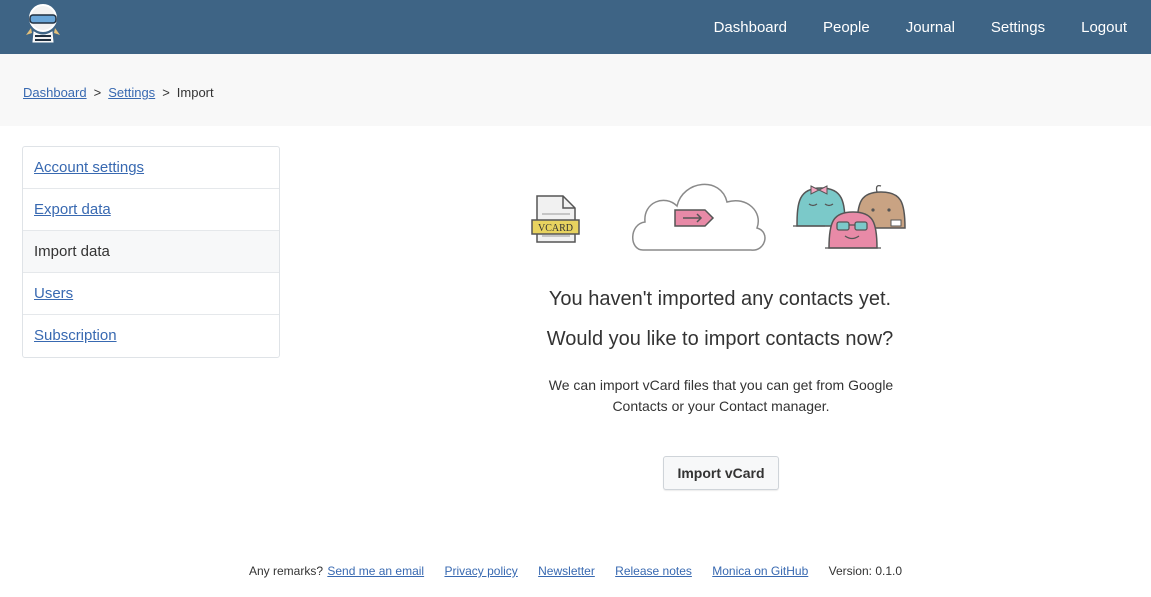 This screenshot has width=1151, height=597. I want to click on import-illustration: VCARD, so click(718, 217).